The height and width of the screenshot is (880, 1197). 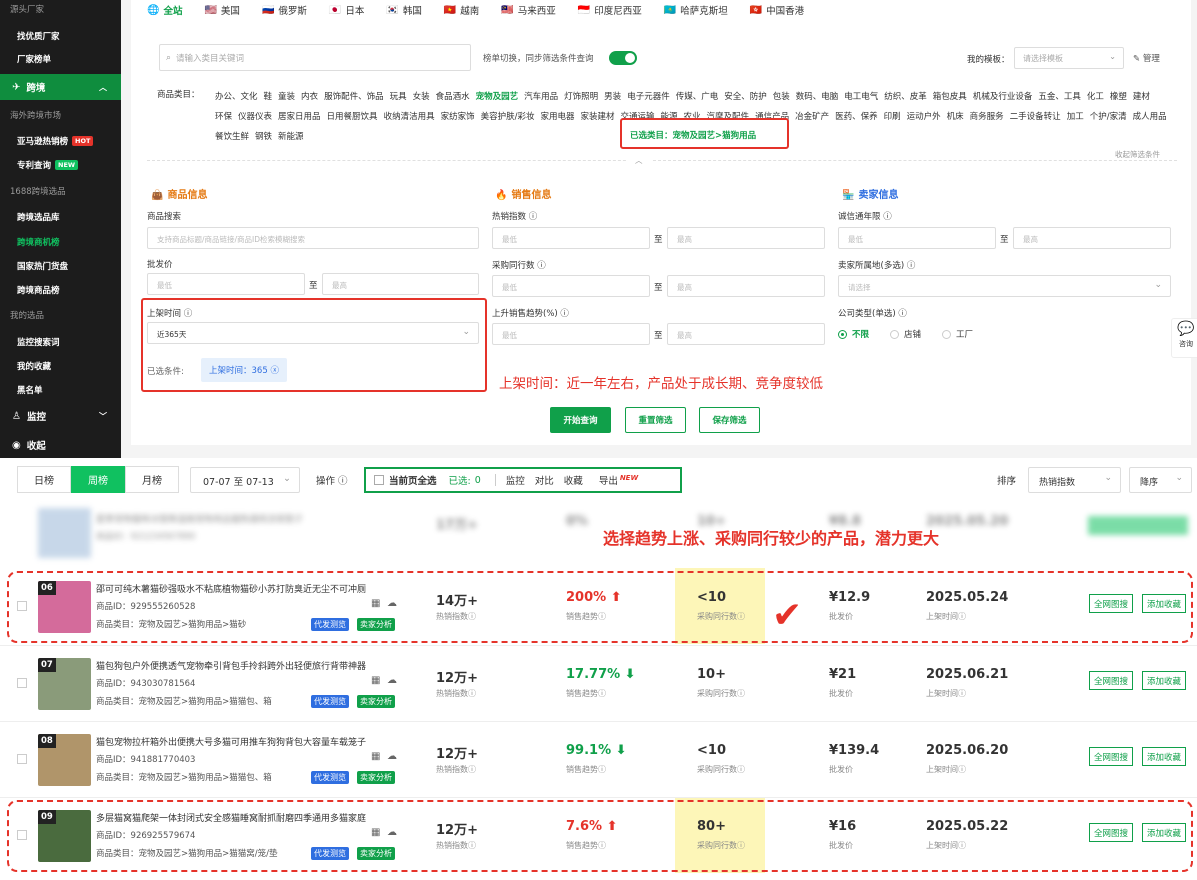 I want to click on select-all-label: 当前页全选, so click(x=413, y=480).